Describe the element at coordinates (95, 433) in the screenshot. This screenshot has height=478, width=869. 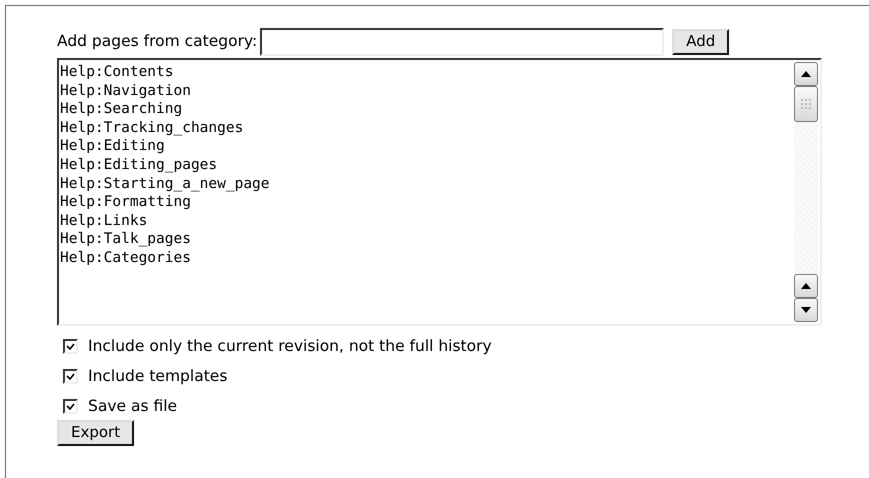
I see `export-button: Export` at that location.